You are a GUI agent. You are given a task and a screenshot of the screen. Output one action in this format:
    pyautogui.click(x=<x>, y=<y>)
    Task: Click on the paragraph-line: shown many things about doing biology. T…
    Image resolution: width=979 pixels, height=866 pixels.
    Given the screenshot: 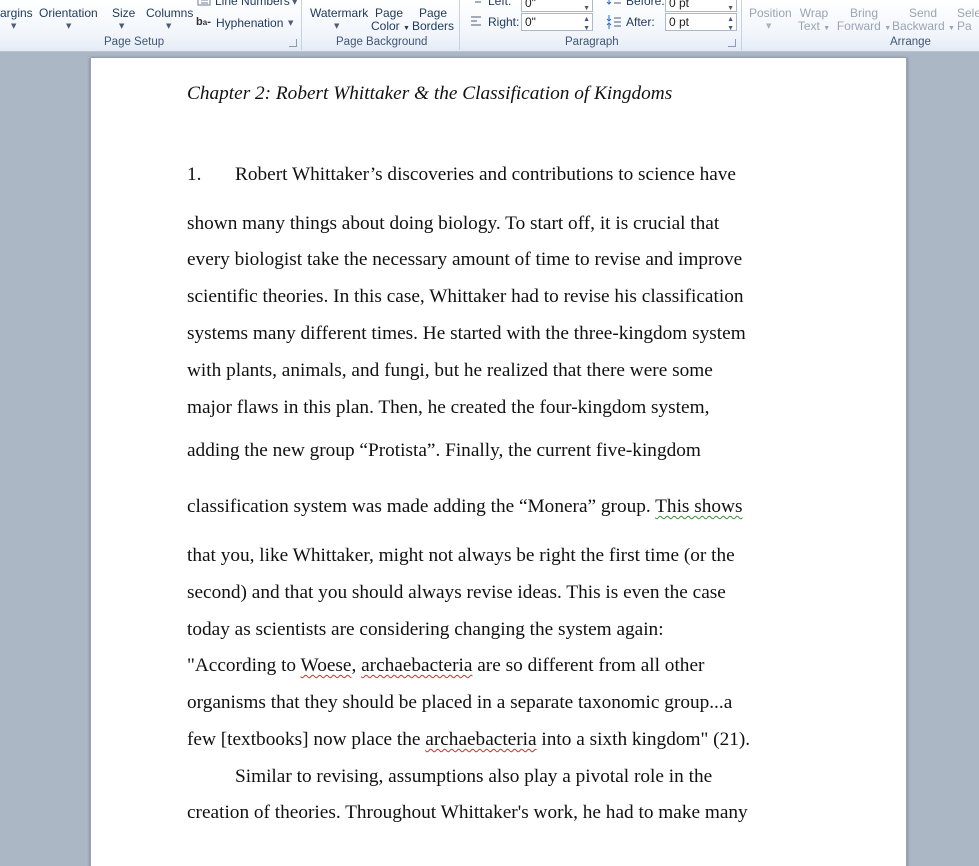 What is the action you would take?
    pyautogui.click(x=453, y=223)
    